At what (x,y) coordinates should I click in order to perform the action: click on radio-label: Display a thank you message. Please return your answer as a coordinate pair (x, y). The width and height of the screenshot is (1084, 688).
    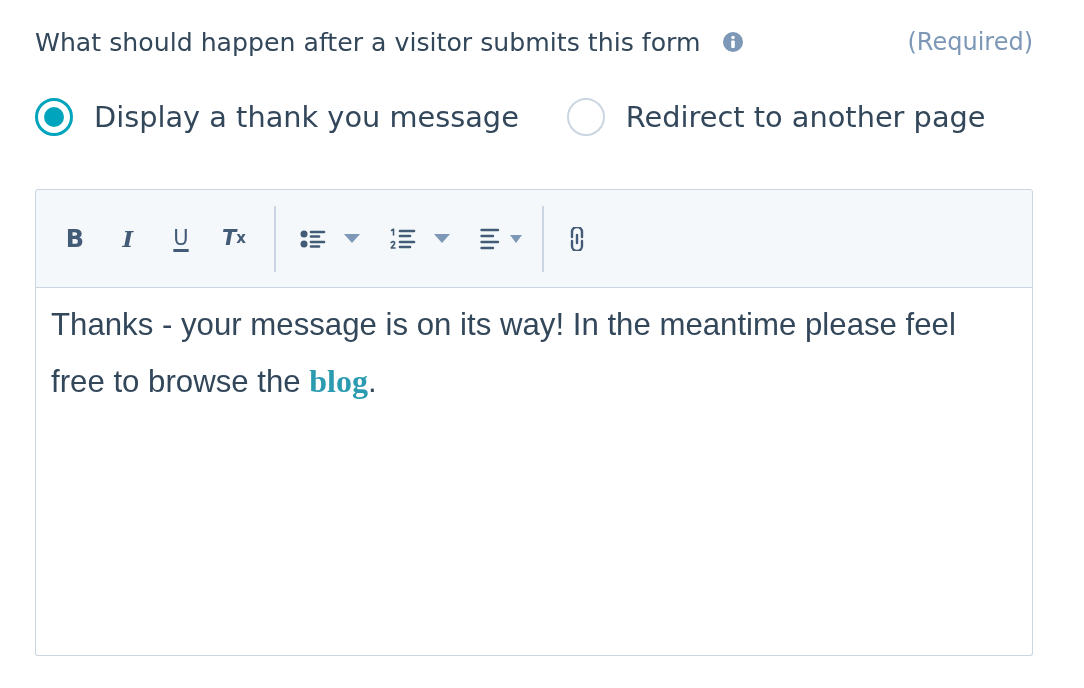
    Looking at the image, I should click on (306, 117).